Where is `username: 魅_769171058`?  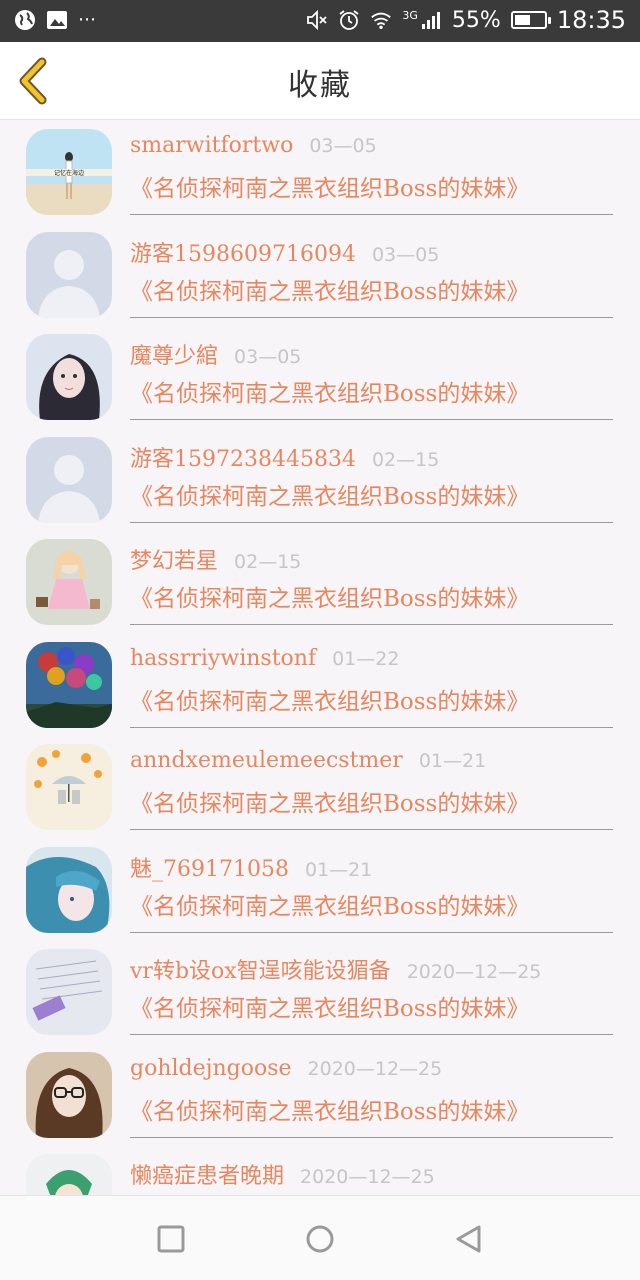
username: 魅_769171058 is located at coordinates (209, 869).